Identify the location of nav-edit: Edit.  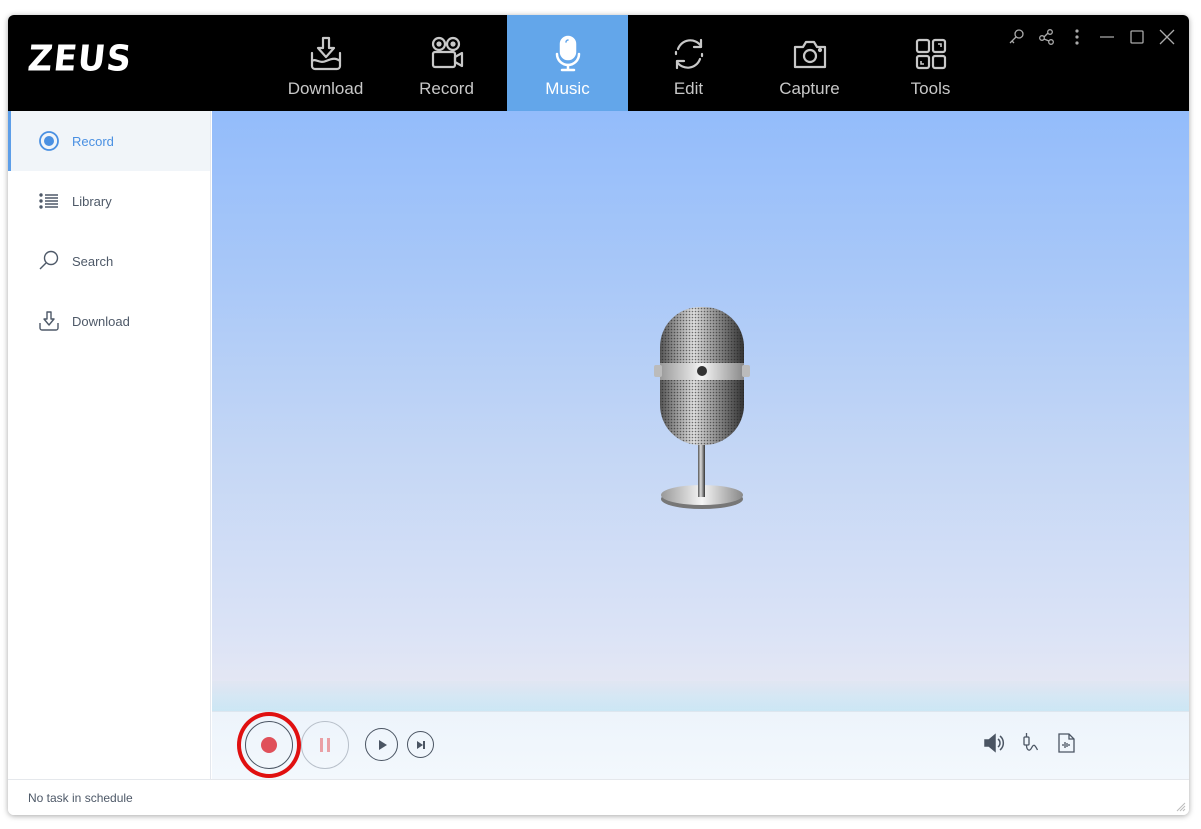
(688, 63).